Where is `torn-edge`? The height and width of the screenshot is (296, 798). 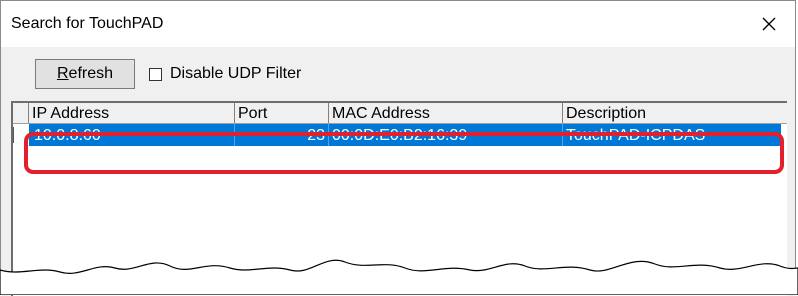 torn-edge is located at coordinates (399, 277).